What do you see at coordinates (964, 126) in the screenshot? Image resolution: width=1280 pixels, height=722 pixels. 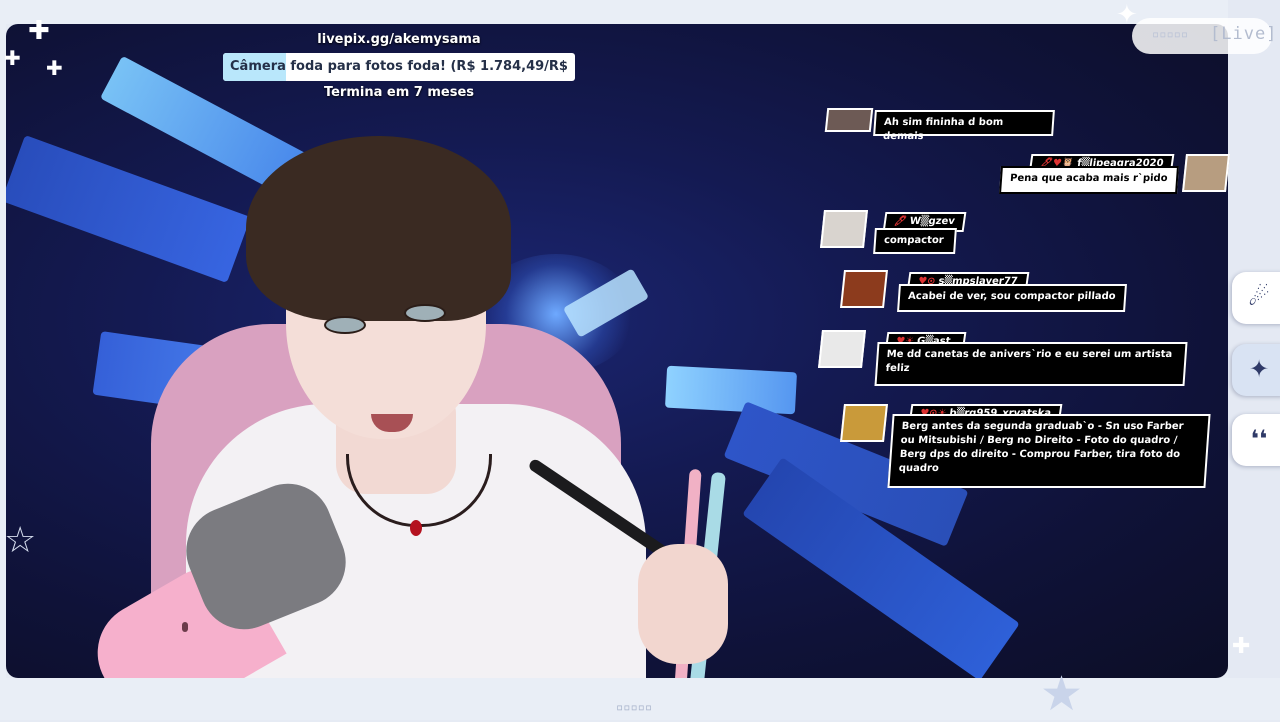 I see `chat-message-text: Ah sim fininha d bom demais` at bounding box center [964, 126].